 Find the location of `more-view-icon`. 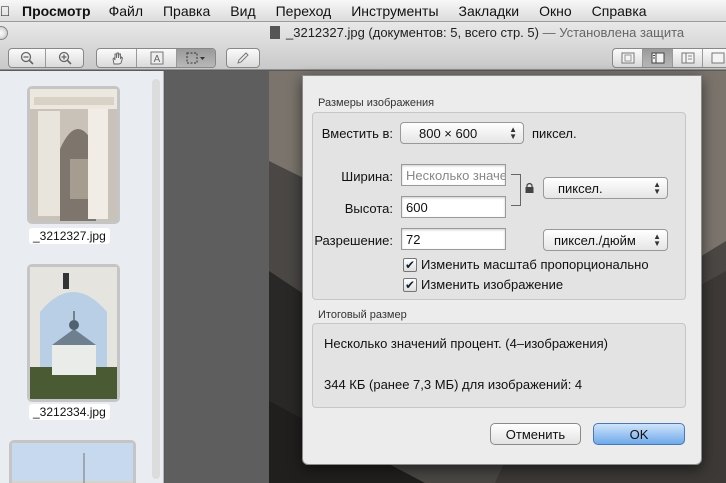

more-view-icon is located at coordinates (718, 58).